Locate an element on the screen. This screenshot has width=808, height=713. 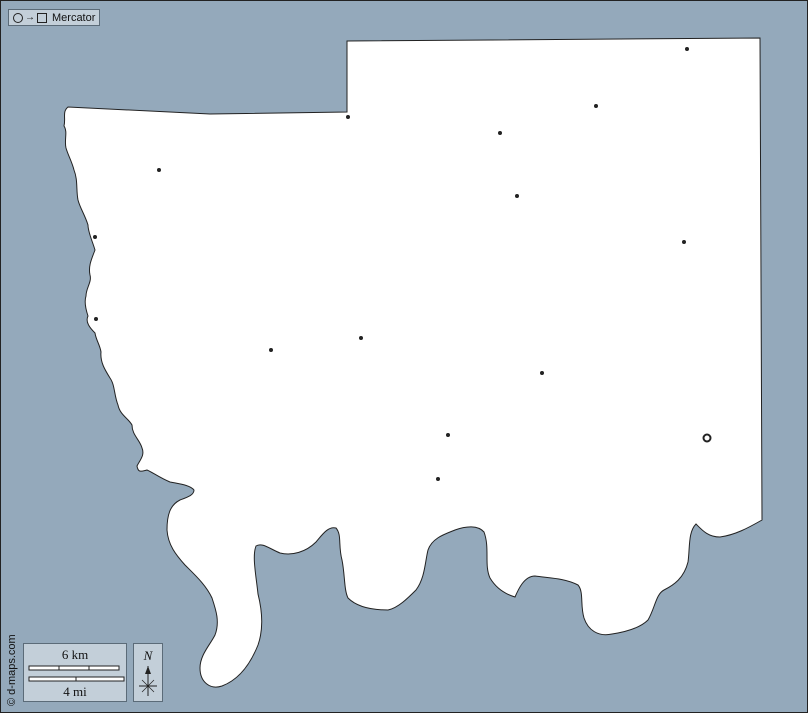
credit-text: © d-maps.com is located at coordinates (12, 670).